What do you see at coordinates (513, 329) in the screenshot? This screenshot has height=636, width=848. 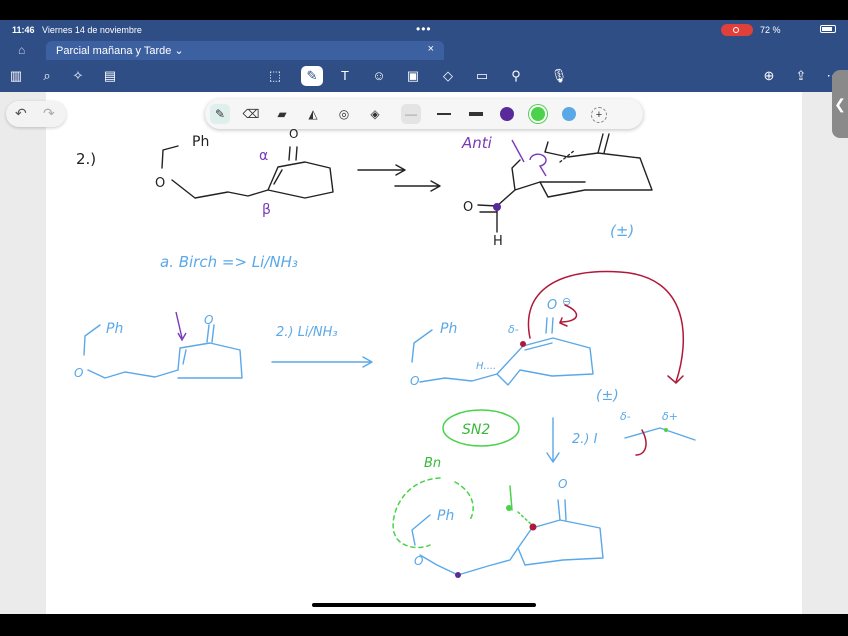 I see `charge-minus-label: δ-` at bounding box center [513, 329].